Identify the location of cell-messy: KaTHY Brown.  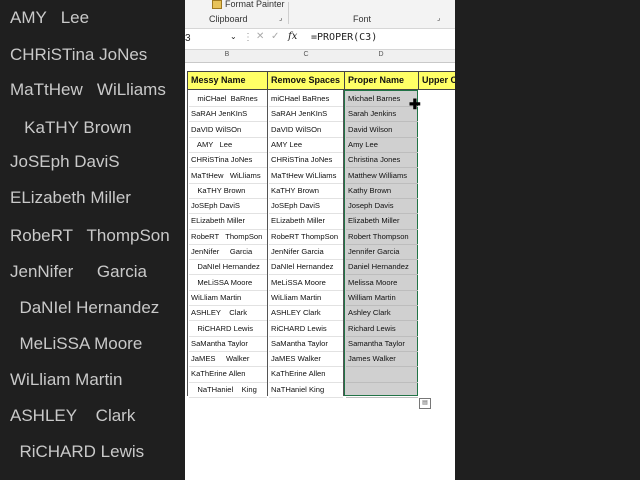
(228, 191).